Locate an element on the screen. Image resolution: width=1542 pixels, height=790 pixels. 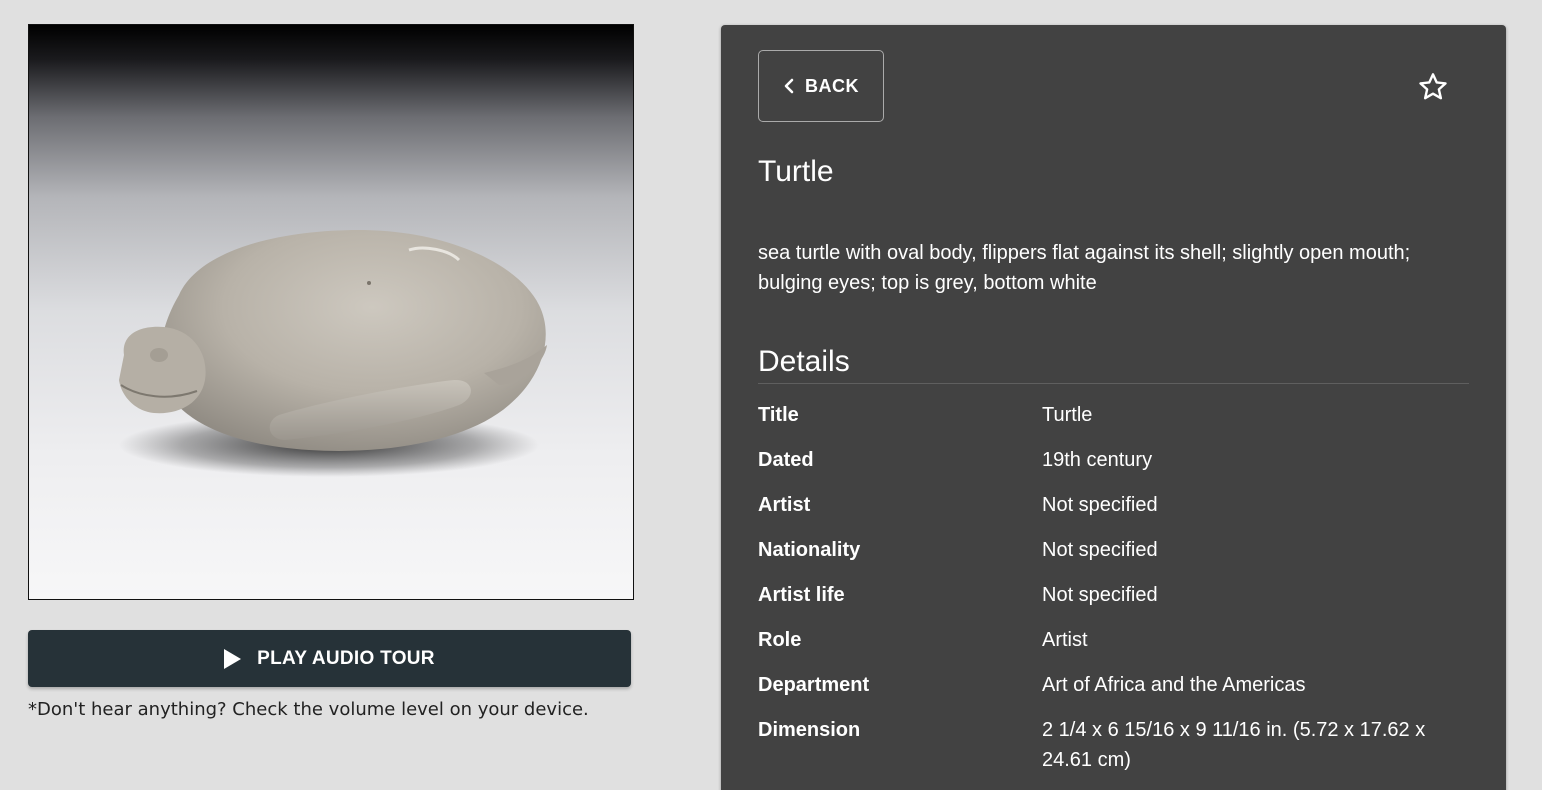
turtle-sculpture-image is located at coordinates (333, 353).